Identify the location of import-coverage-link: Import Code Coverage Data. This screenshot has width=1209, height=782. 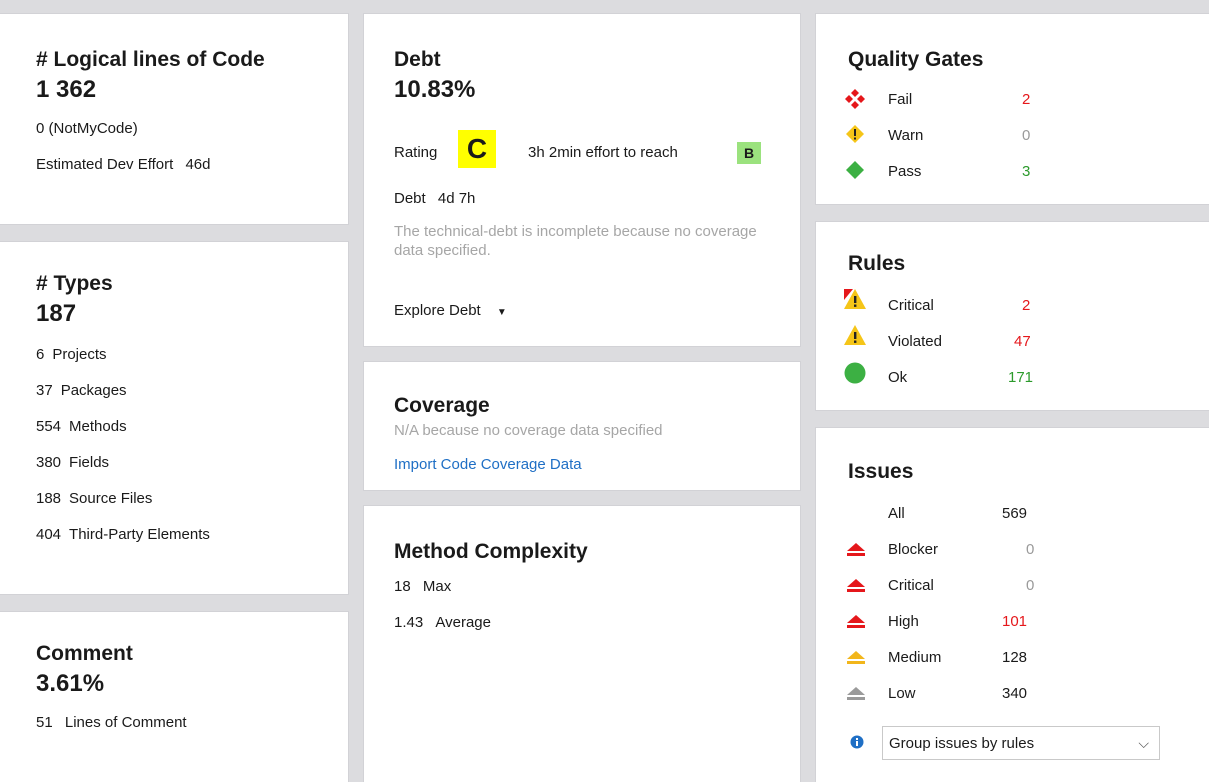
(488, 464).